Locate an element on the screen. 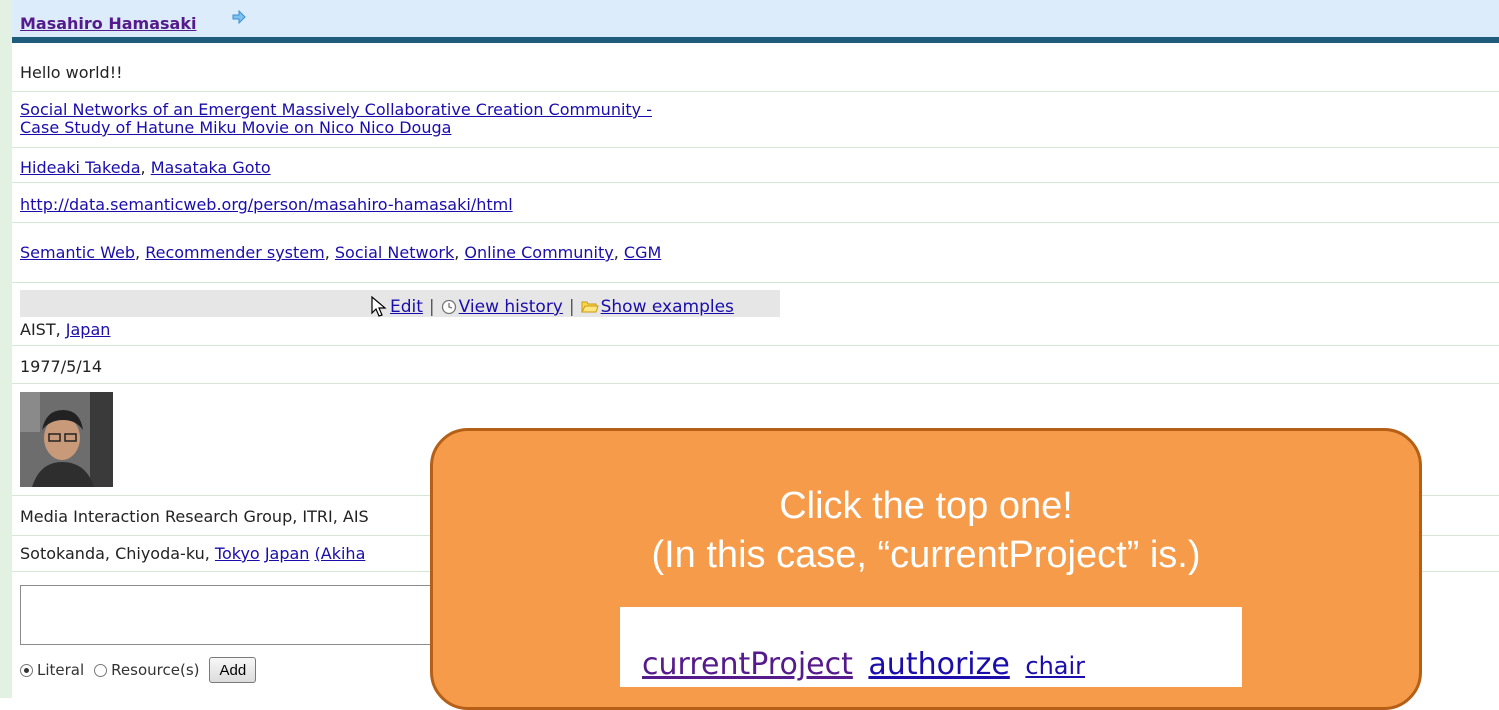  interest-link: Semantic Web is located at coordinates (77, 252).